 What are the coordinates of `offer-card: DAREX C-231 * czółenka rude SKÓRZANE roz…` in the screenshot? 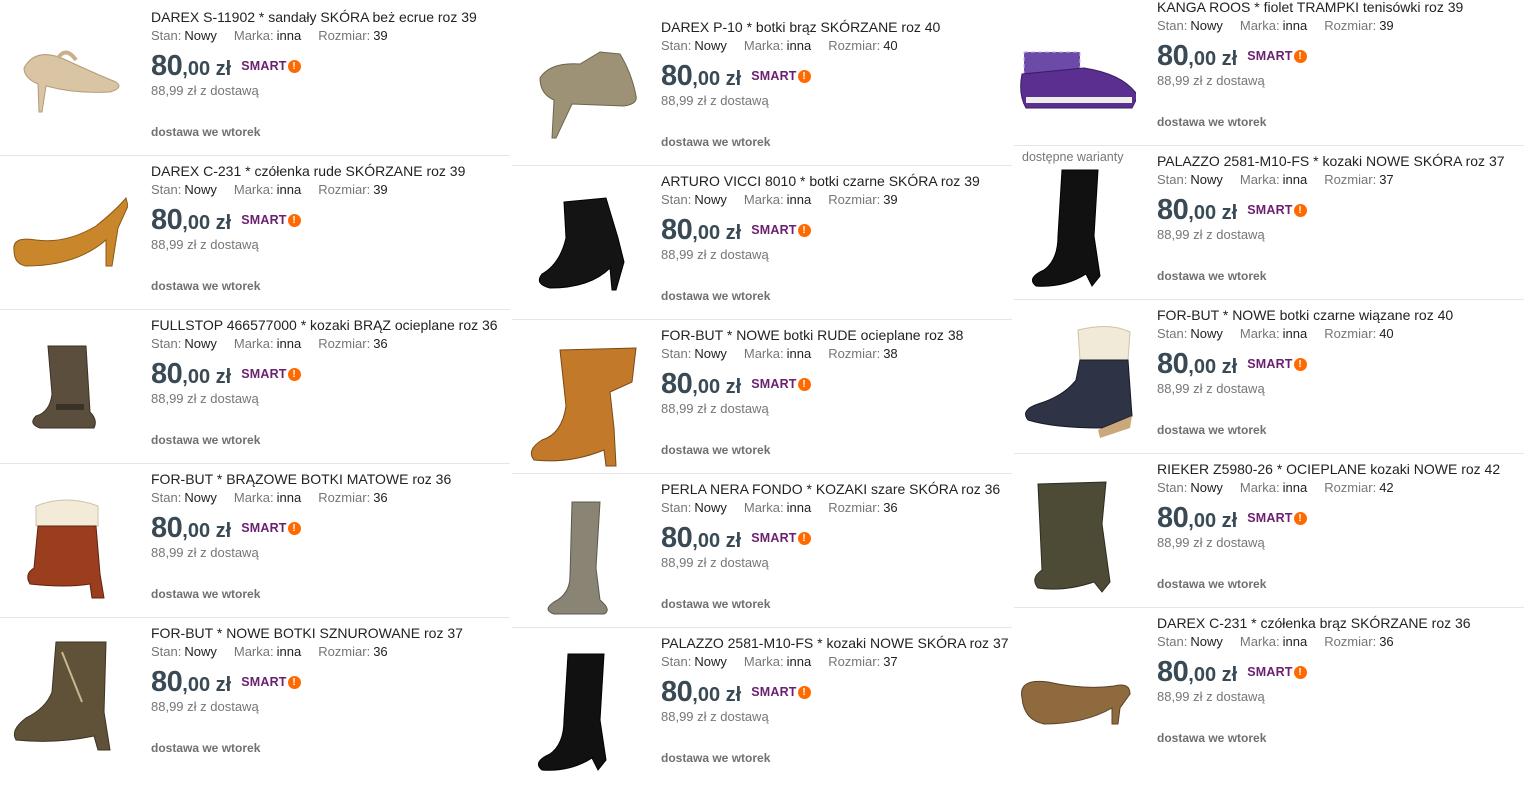 It's located at (255, 233).